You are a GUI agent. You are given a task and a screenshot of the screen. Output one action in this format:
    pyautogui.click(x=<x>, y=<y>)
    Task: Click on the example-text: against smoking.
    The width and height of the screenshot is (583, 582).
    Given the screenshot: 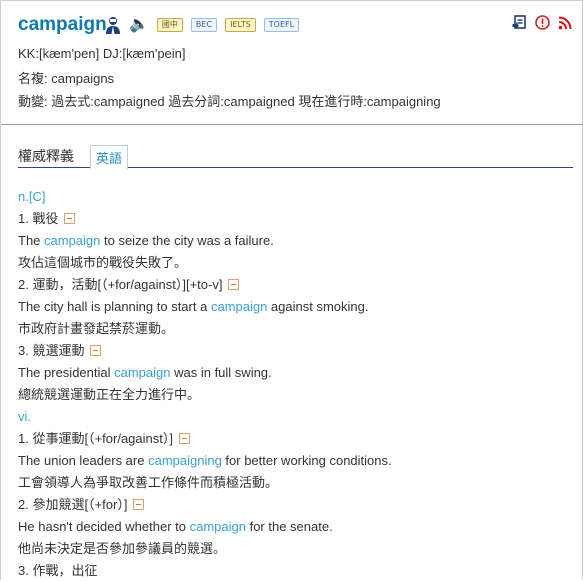 What is the action you would take?
    pyautogui.click(x=318, y=306)
    